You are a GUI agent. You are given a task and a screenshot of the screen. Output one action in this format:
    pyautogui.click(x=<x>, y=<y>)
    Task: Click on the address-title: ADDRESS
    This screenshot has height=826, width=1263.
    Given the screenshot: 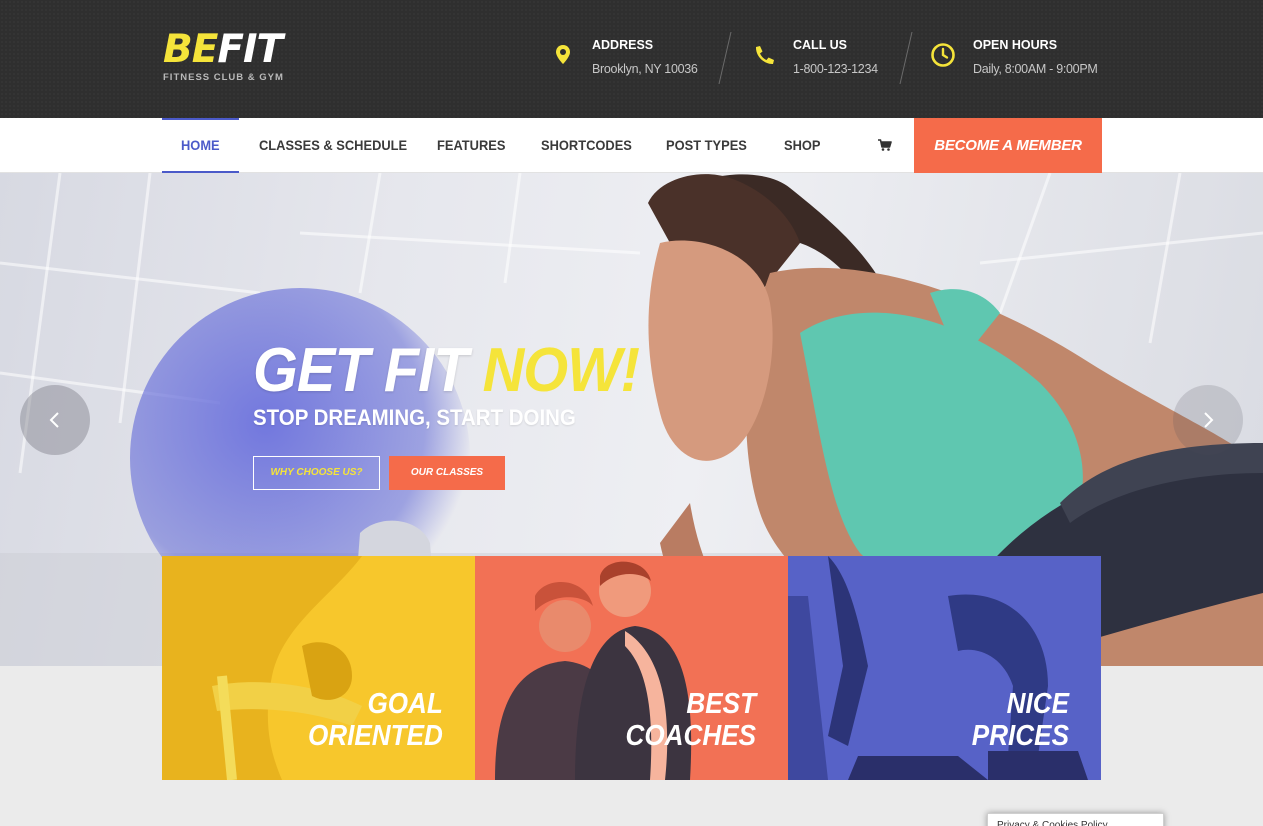 What is the action you would take?
    pyautogui.click(x=623, y=45)
    